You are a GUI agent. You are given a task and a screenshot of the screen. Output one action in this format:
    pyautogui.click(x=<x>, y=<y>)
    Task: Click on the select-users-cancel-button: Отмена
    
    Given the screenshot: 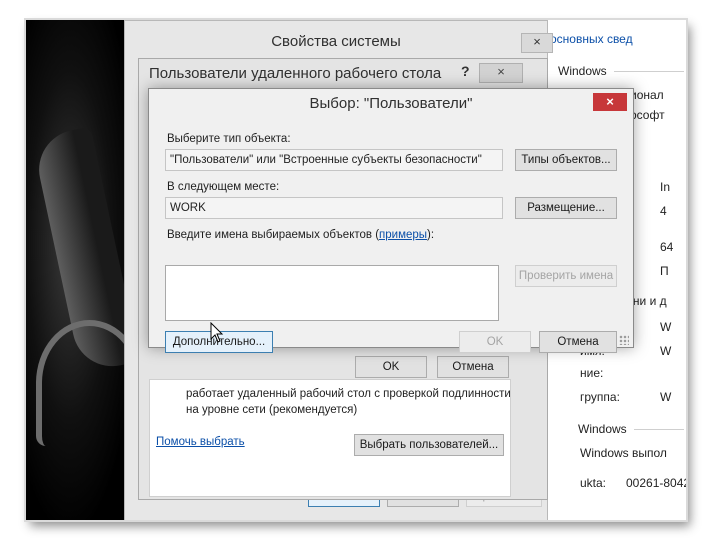 What is the action you would take?
    pyautogui.click(x=578, y=342)
    